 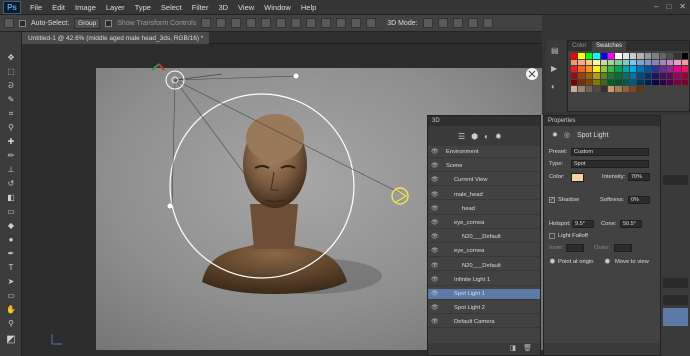 What do you see at coordinates (11, 225) in the screenshot?
I see `blur-tool-icon: ◆` at bounding box center [11, 225].